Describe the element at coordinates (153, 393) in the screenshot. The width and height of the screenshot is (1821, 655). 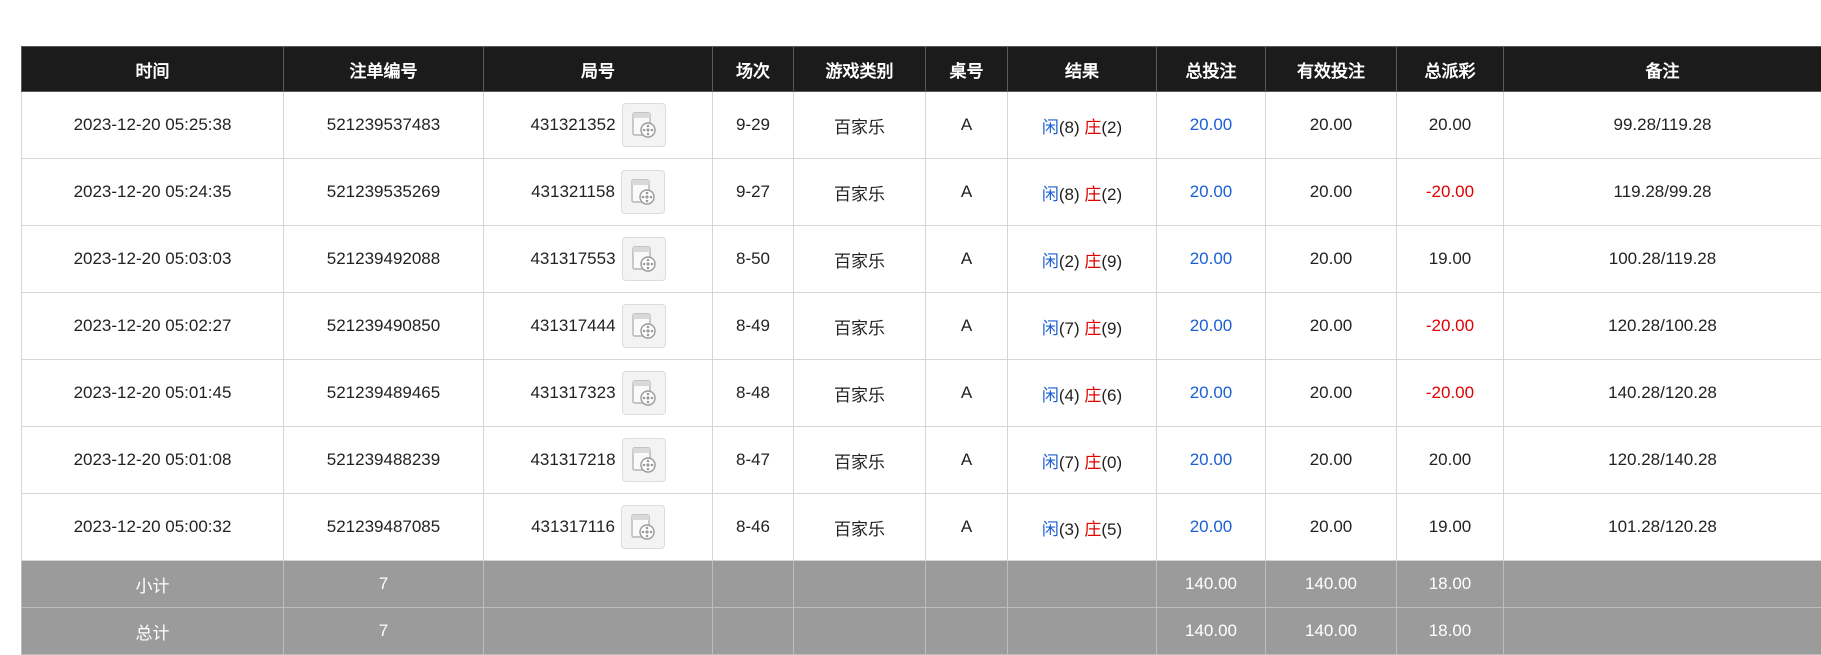
I see `cell-time: 2023-12-20 05:01:45` at that location.